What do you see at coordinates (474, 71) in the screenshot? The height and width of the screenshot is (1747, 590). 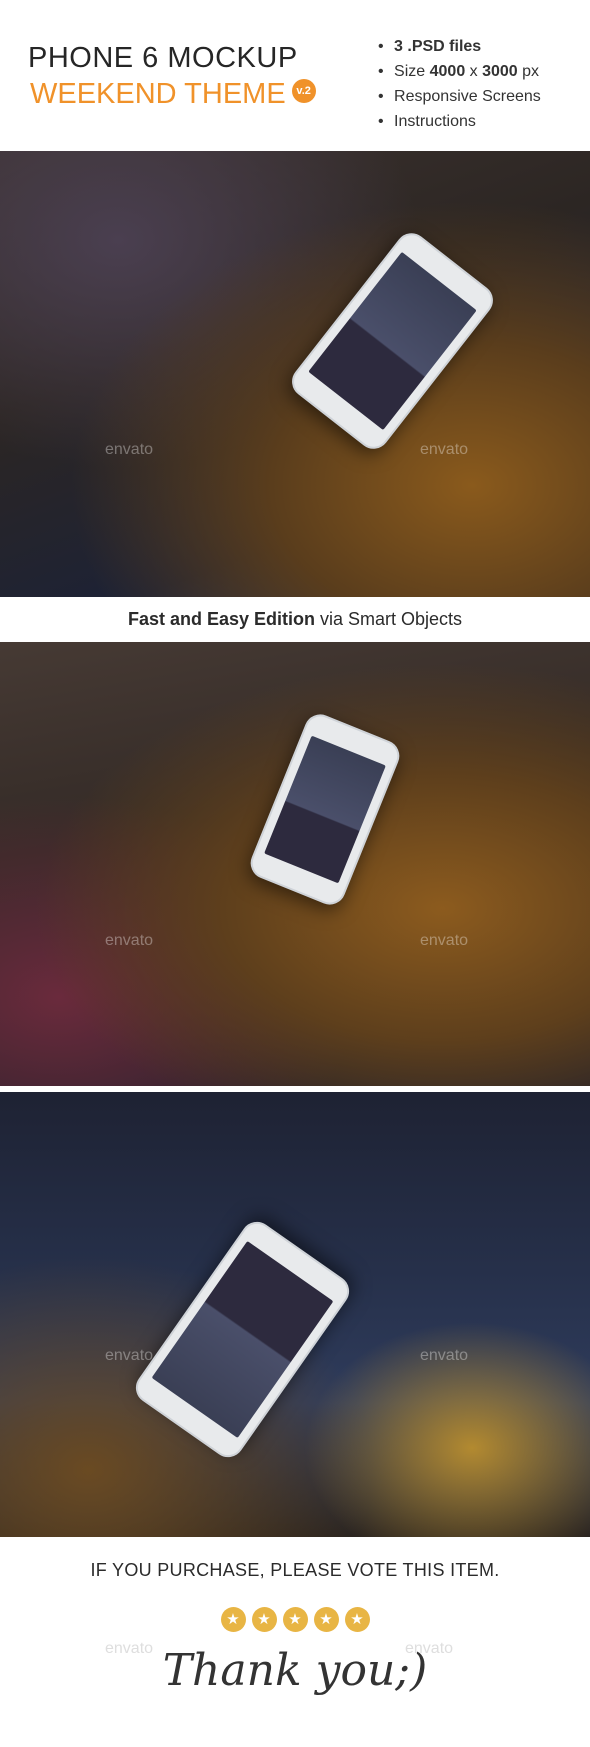 I see `feature-text: x` at bounding box center [474, 71].